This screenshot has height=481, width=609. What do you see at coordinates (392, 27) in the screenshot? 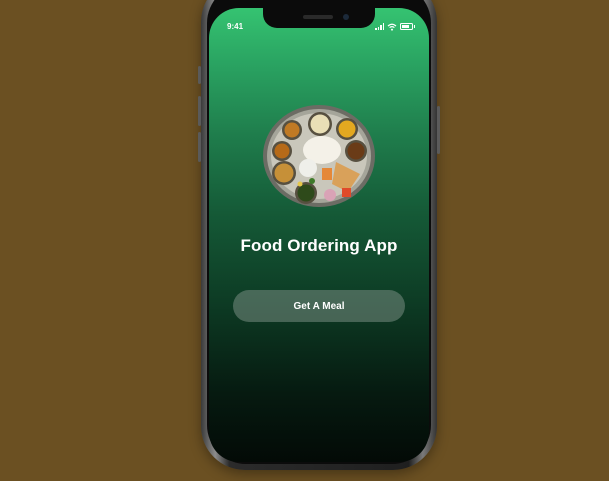
I see `wifi-icon` at bounding box center [392, 27].